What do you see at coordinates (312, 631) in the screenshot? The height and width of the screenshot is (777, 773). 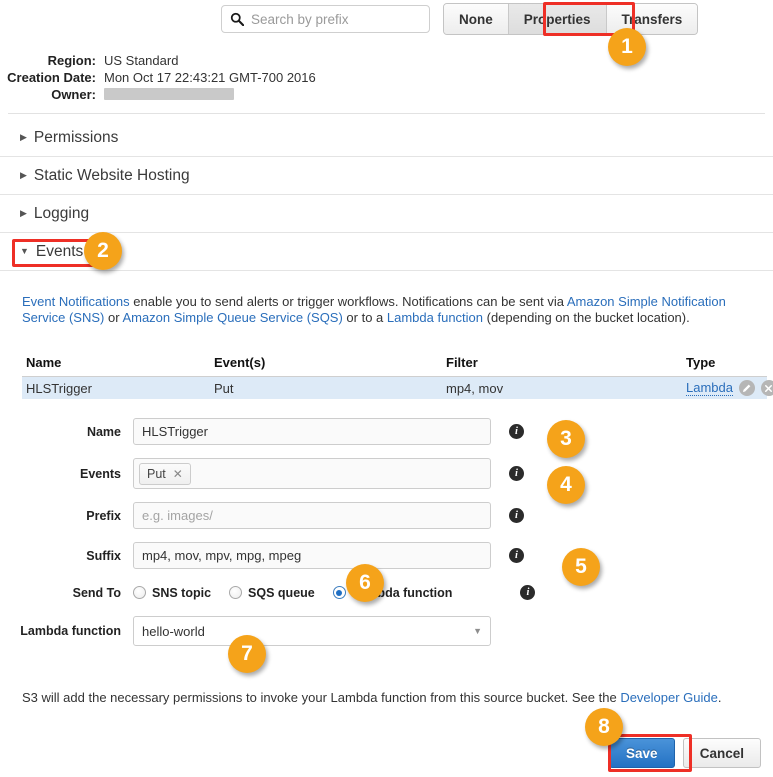 I see `lambda-function-select: hello-world ▼` at bounding box center [312, 631].